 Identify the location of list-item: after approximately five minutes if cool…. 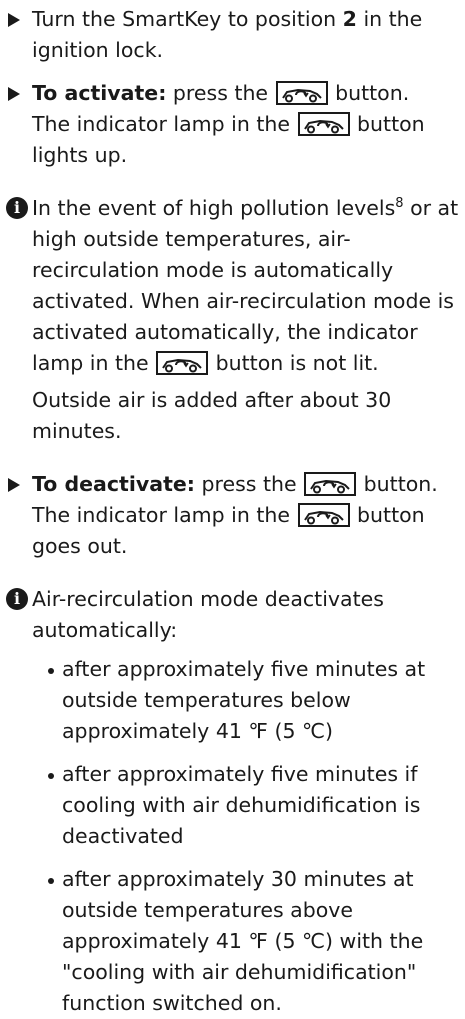
(254, 805).